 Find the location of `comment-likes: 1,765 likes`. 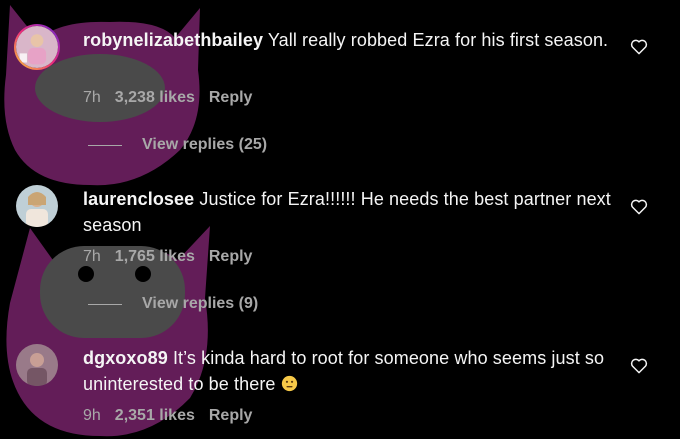

comment-likes: 1,765 likes is located at coordinates (155, 257).